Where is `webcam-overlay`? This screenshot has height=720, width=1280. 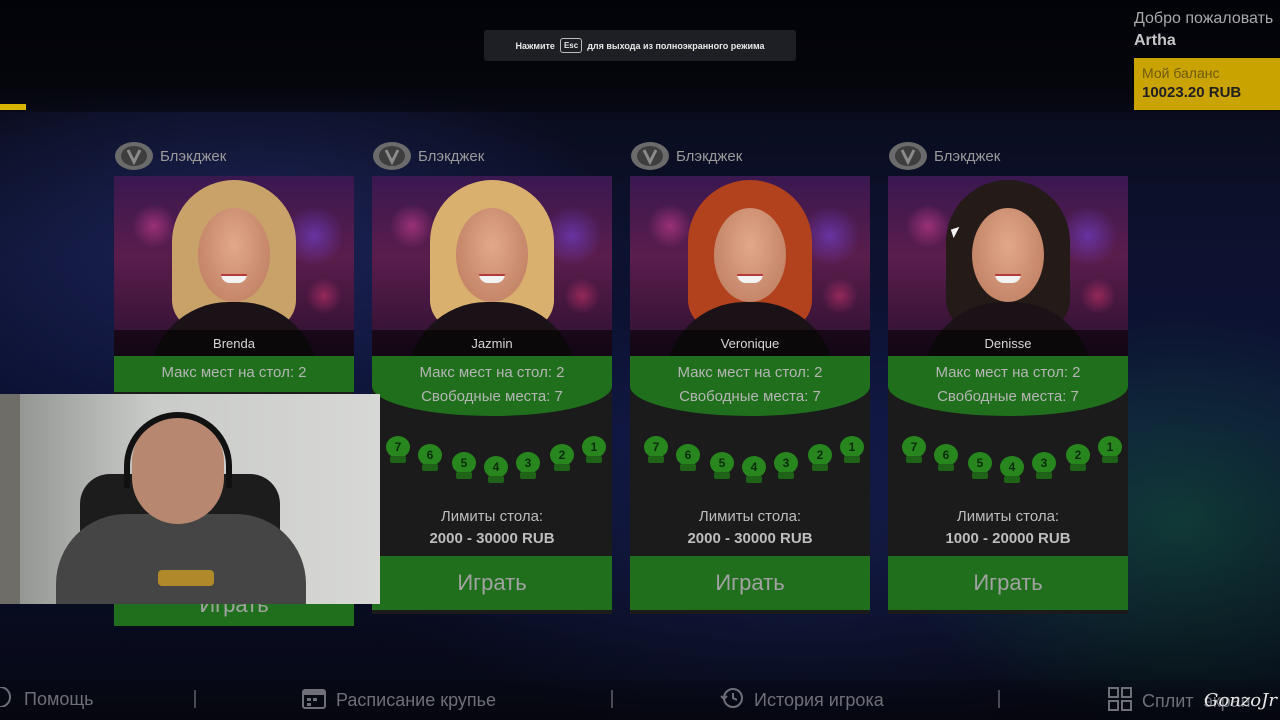
webcam-overlay is located at coordinates (190, 499).